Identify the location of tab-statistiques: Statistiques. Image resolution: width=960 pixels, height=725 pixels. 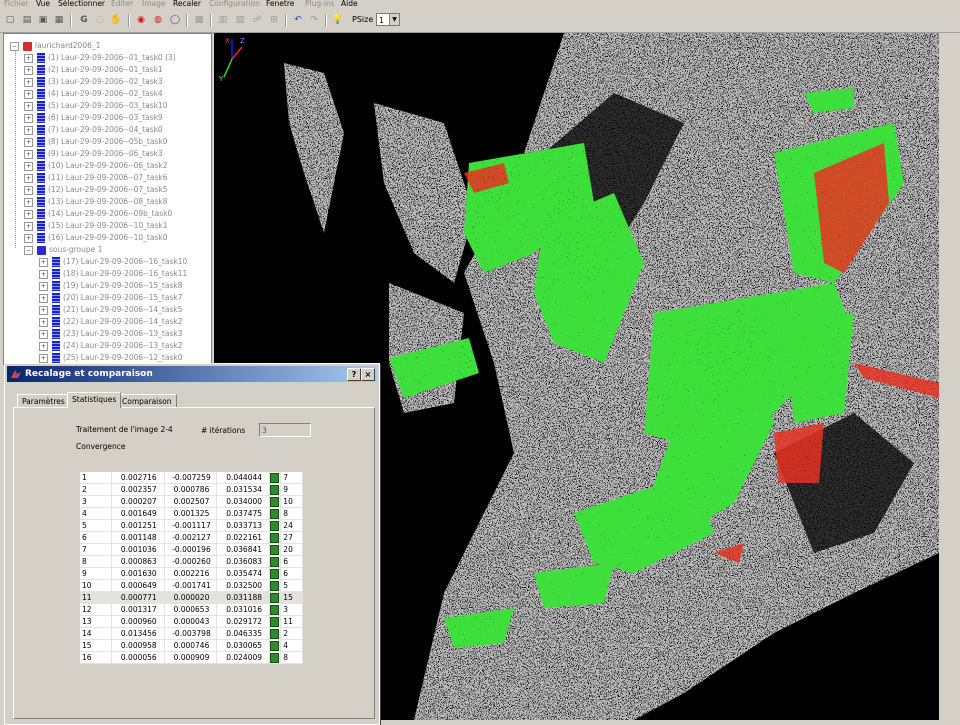
(94, 400).